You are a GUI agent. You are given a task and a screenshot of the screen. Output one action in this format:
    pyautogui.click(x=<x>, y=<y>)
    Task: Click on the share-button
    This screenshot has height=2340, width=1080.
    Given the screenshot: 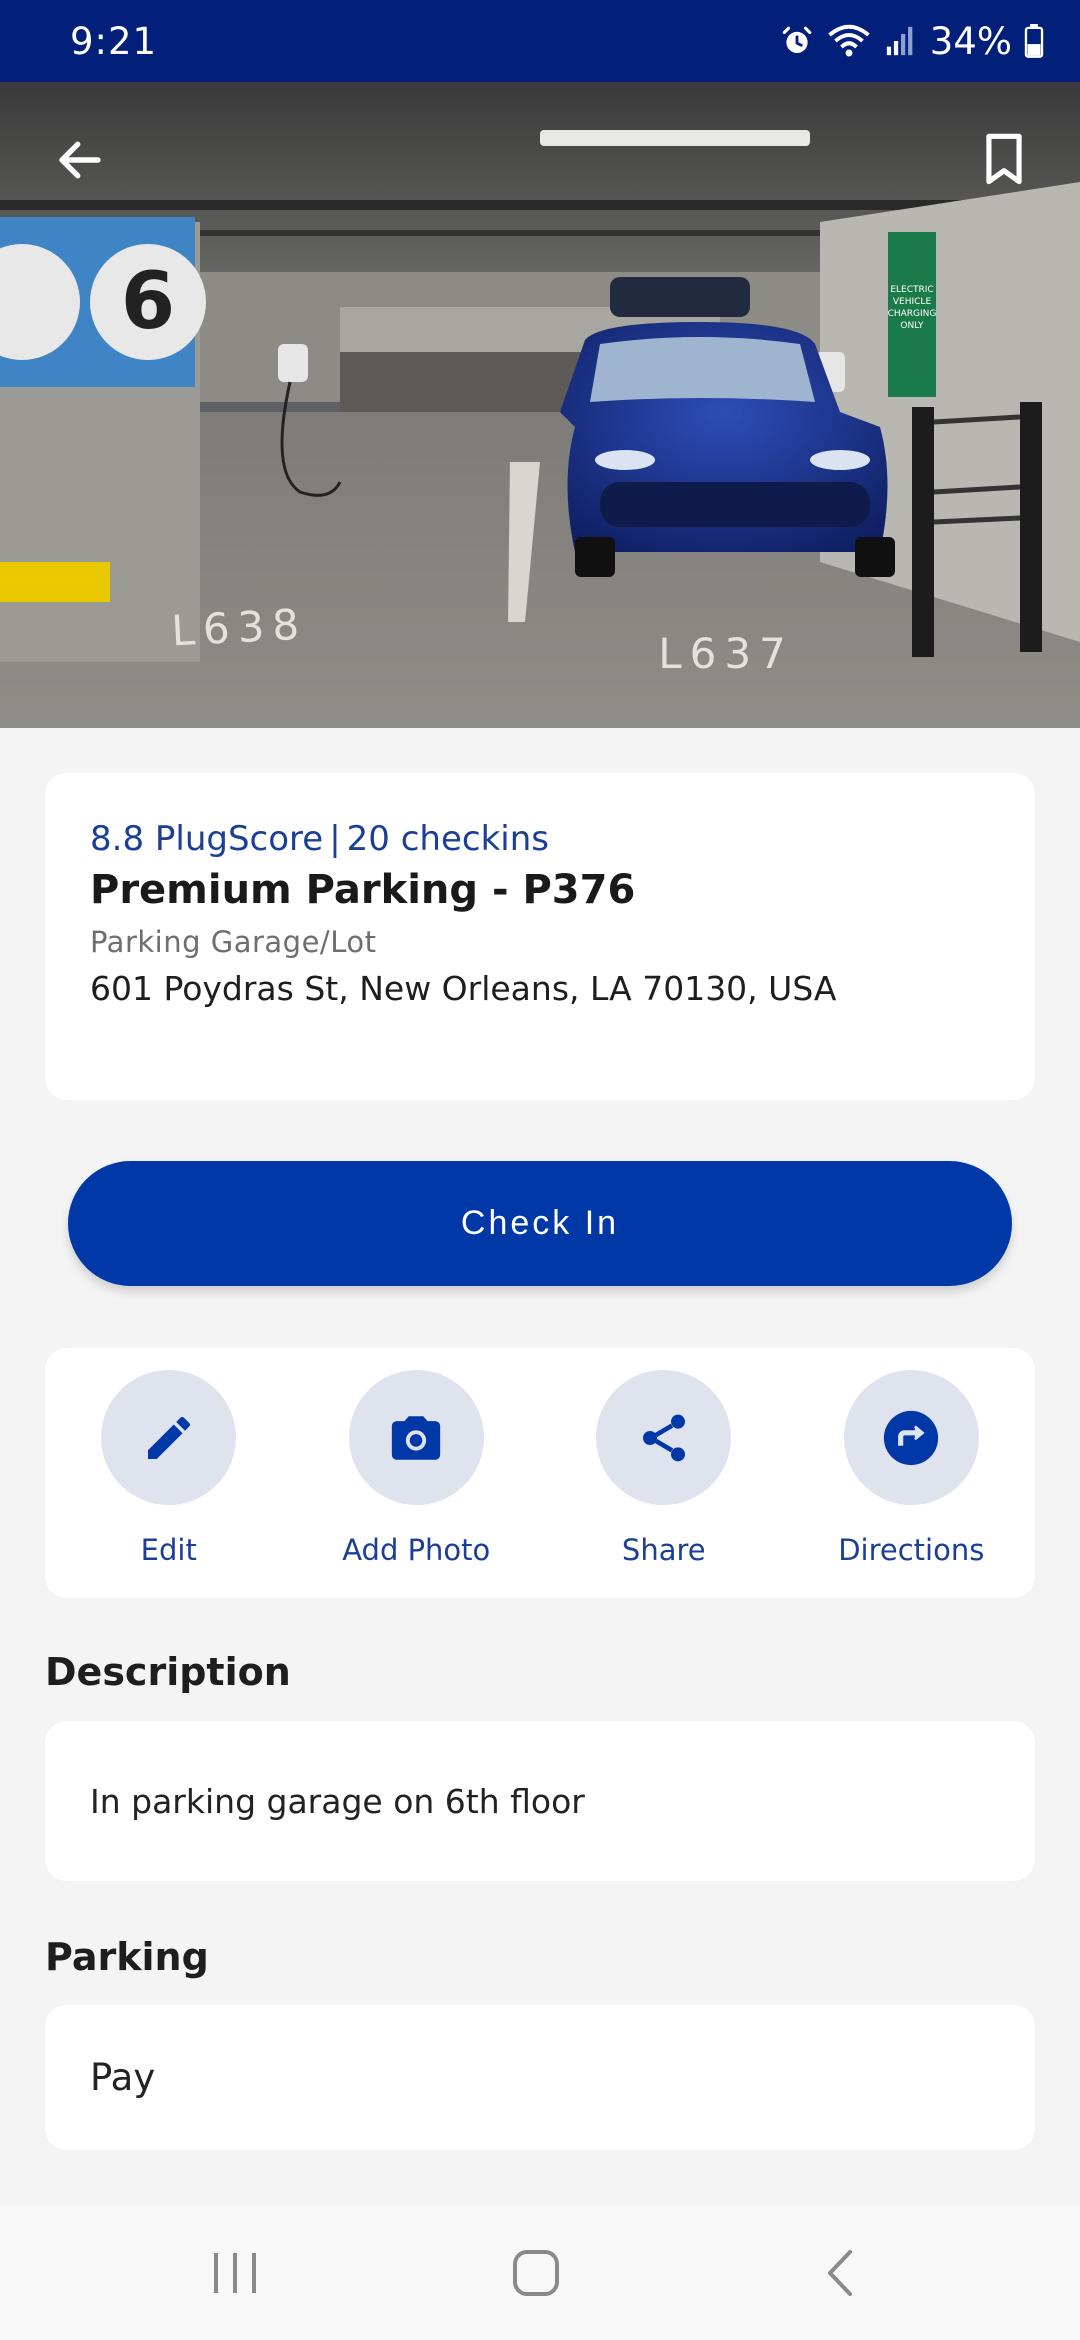 What is the action you would take?
    pyautogui.click(x=664, y=1437)
    